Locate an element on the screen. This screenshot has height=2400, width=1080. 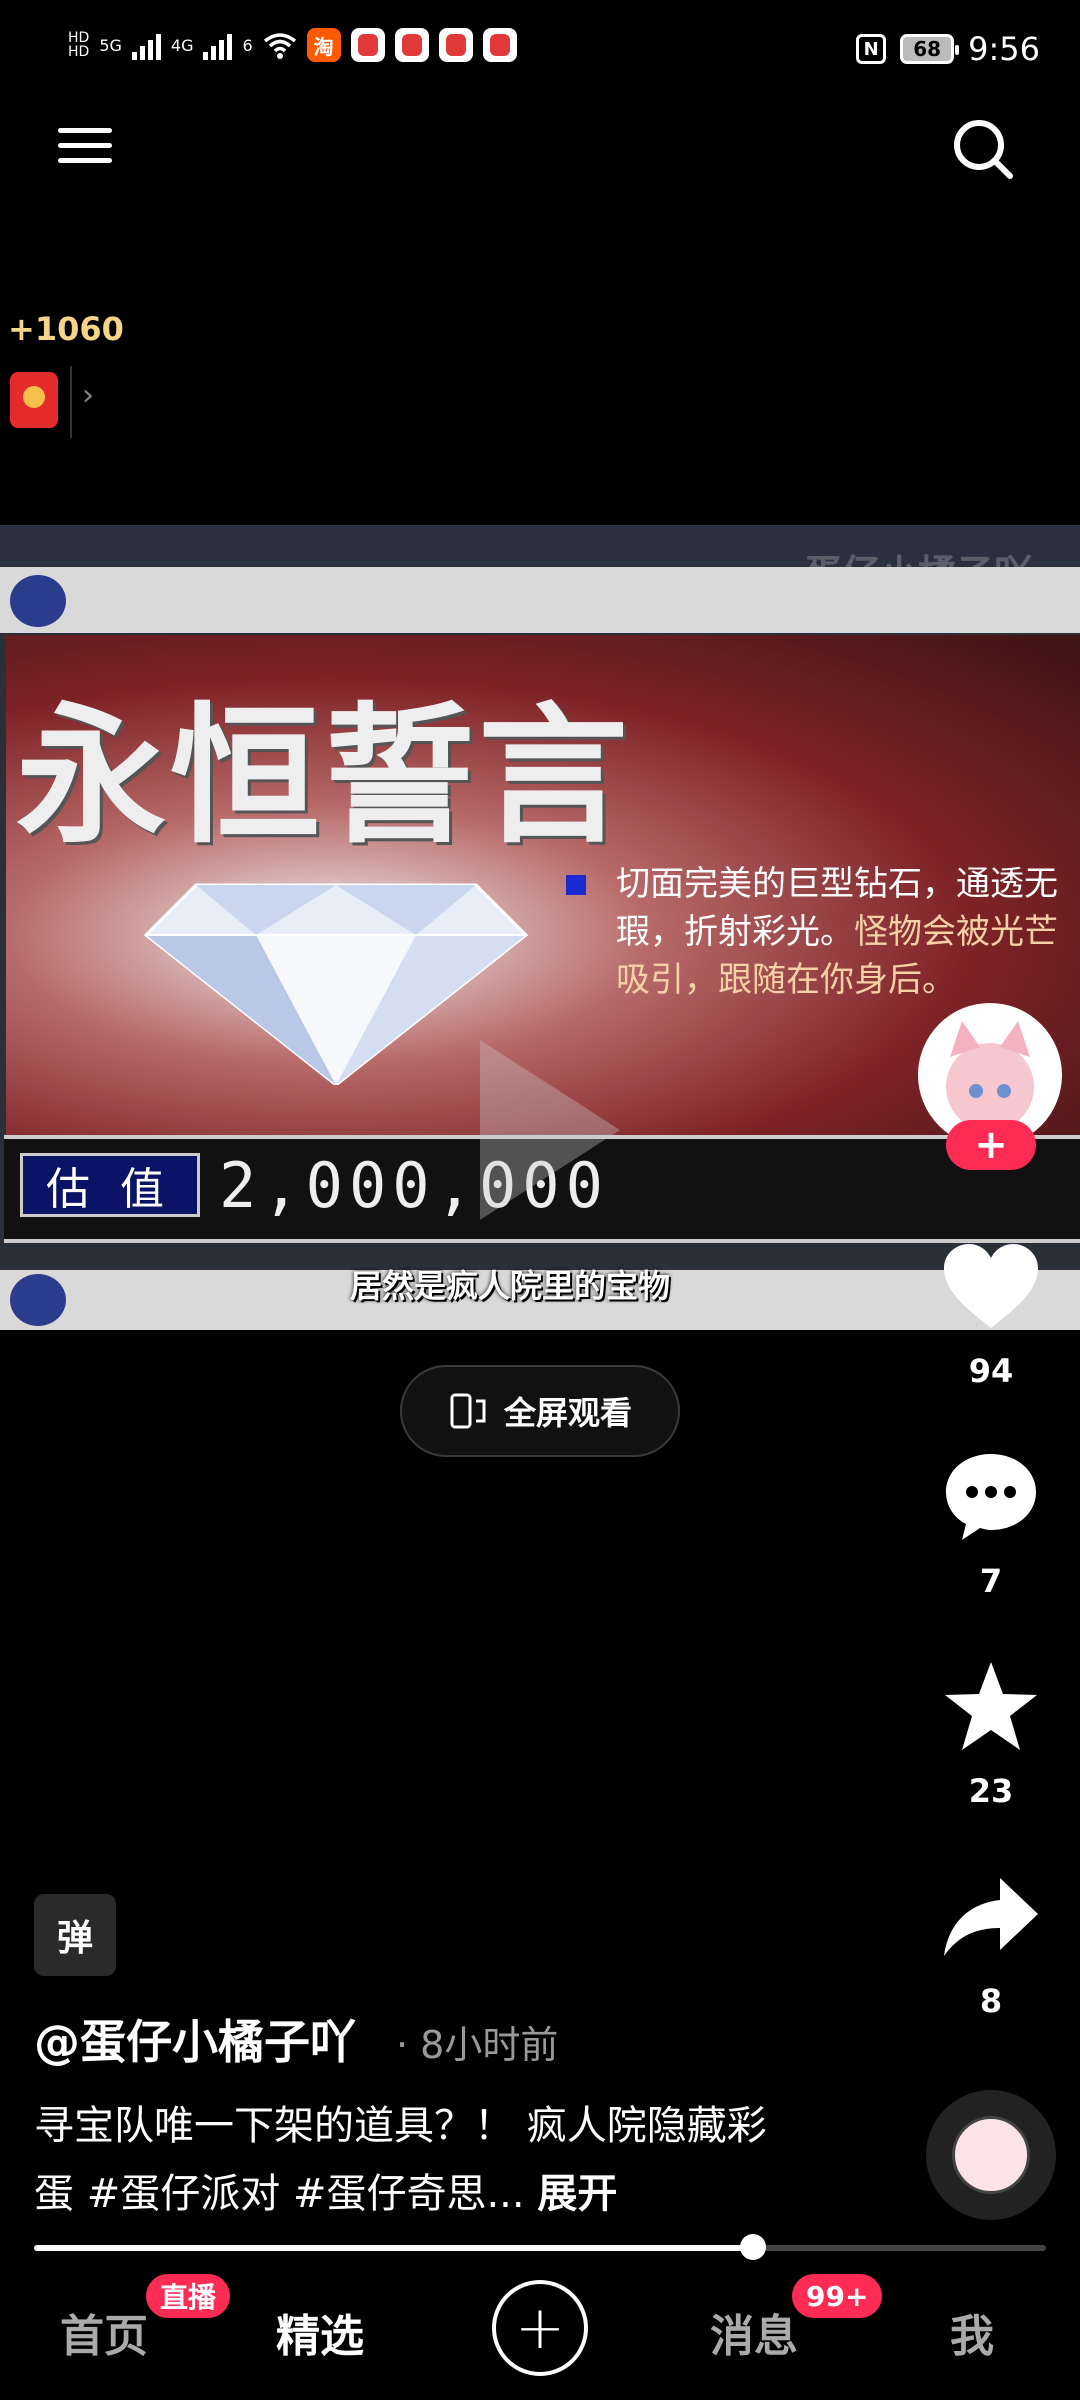
battery-icon: 68 is located at coordinates (930, 49).